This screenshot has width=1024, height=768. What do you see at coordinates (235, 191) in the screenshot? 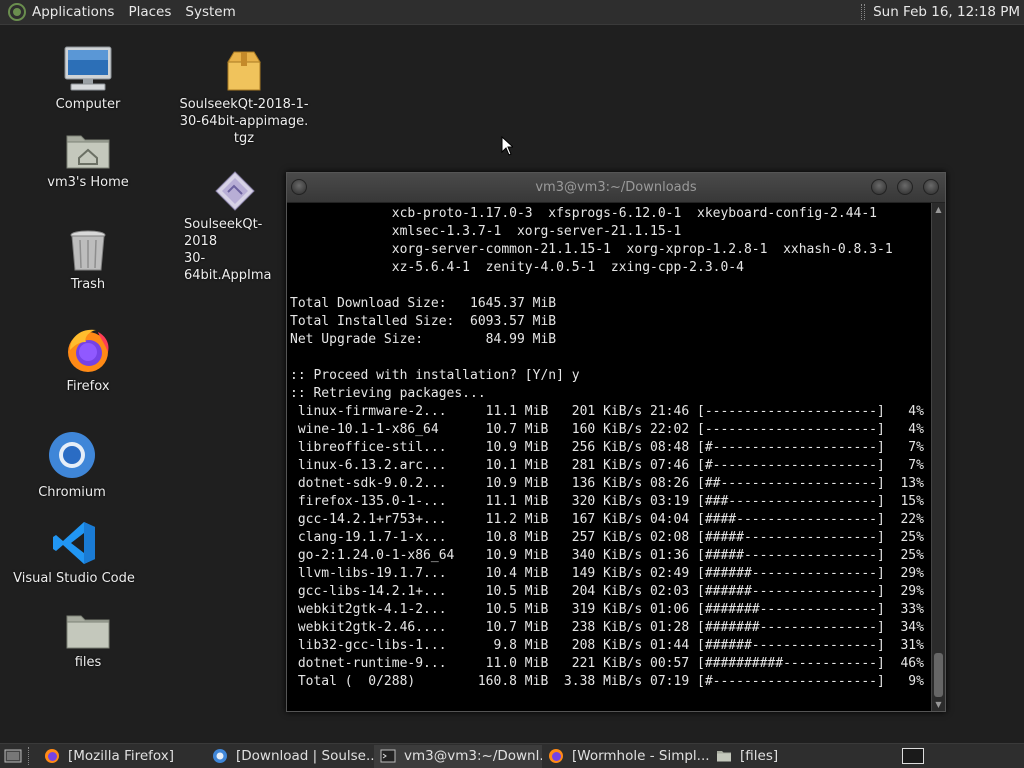
I see `appimage-icon` at bounding box center [235, 191].